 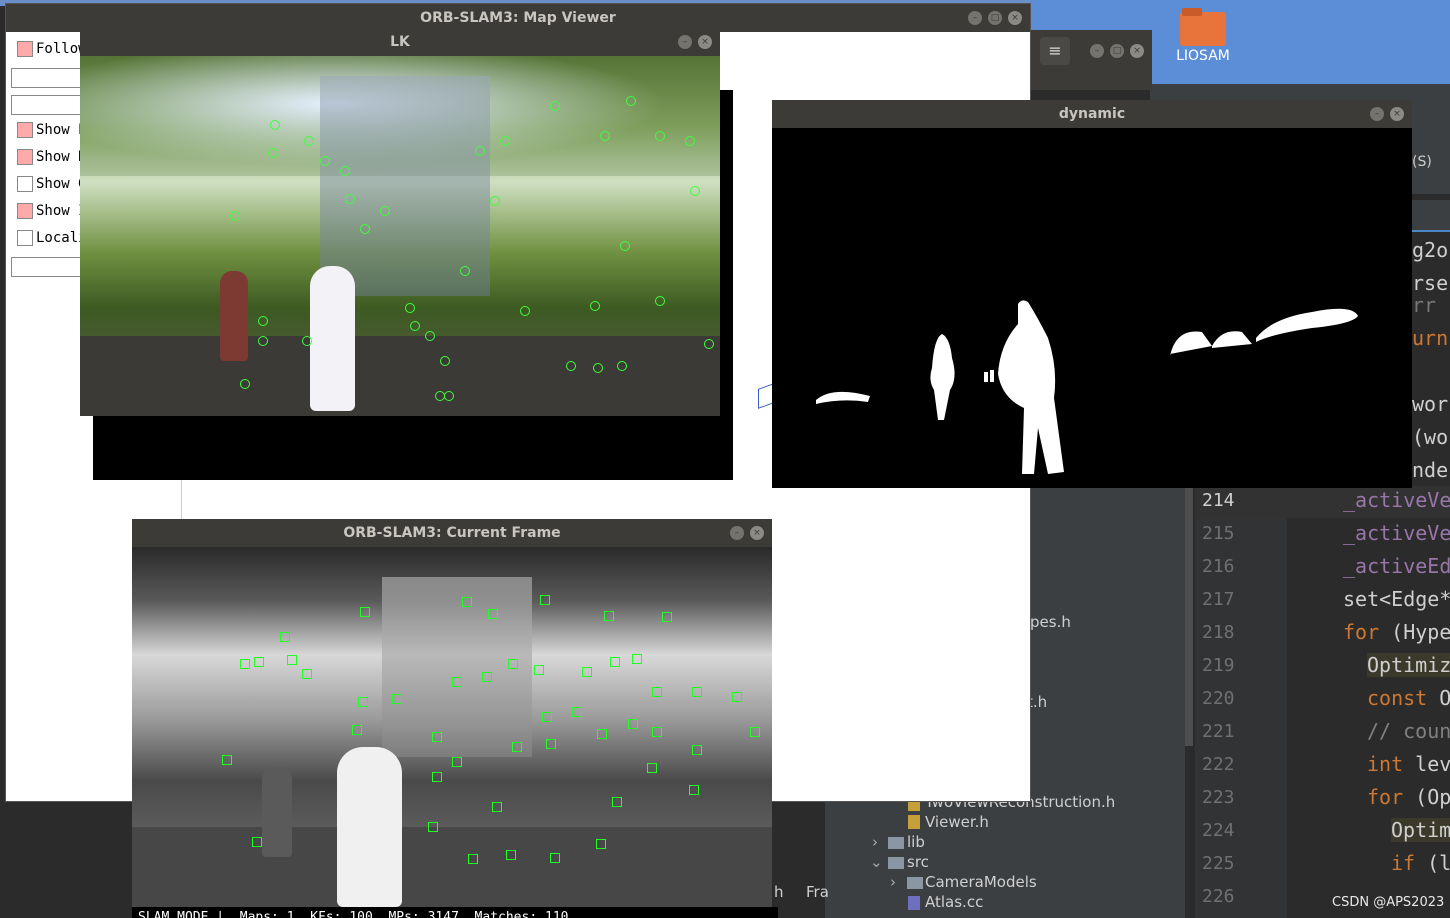 What do you see at coordinates (1218, 764) in the screenshot?
I see `line-number: 222` at bounding box center [1218, 764].